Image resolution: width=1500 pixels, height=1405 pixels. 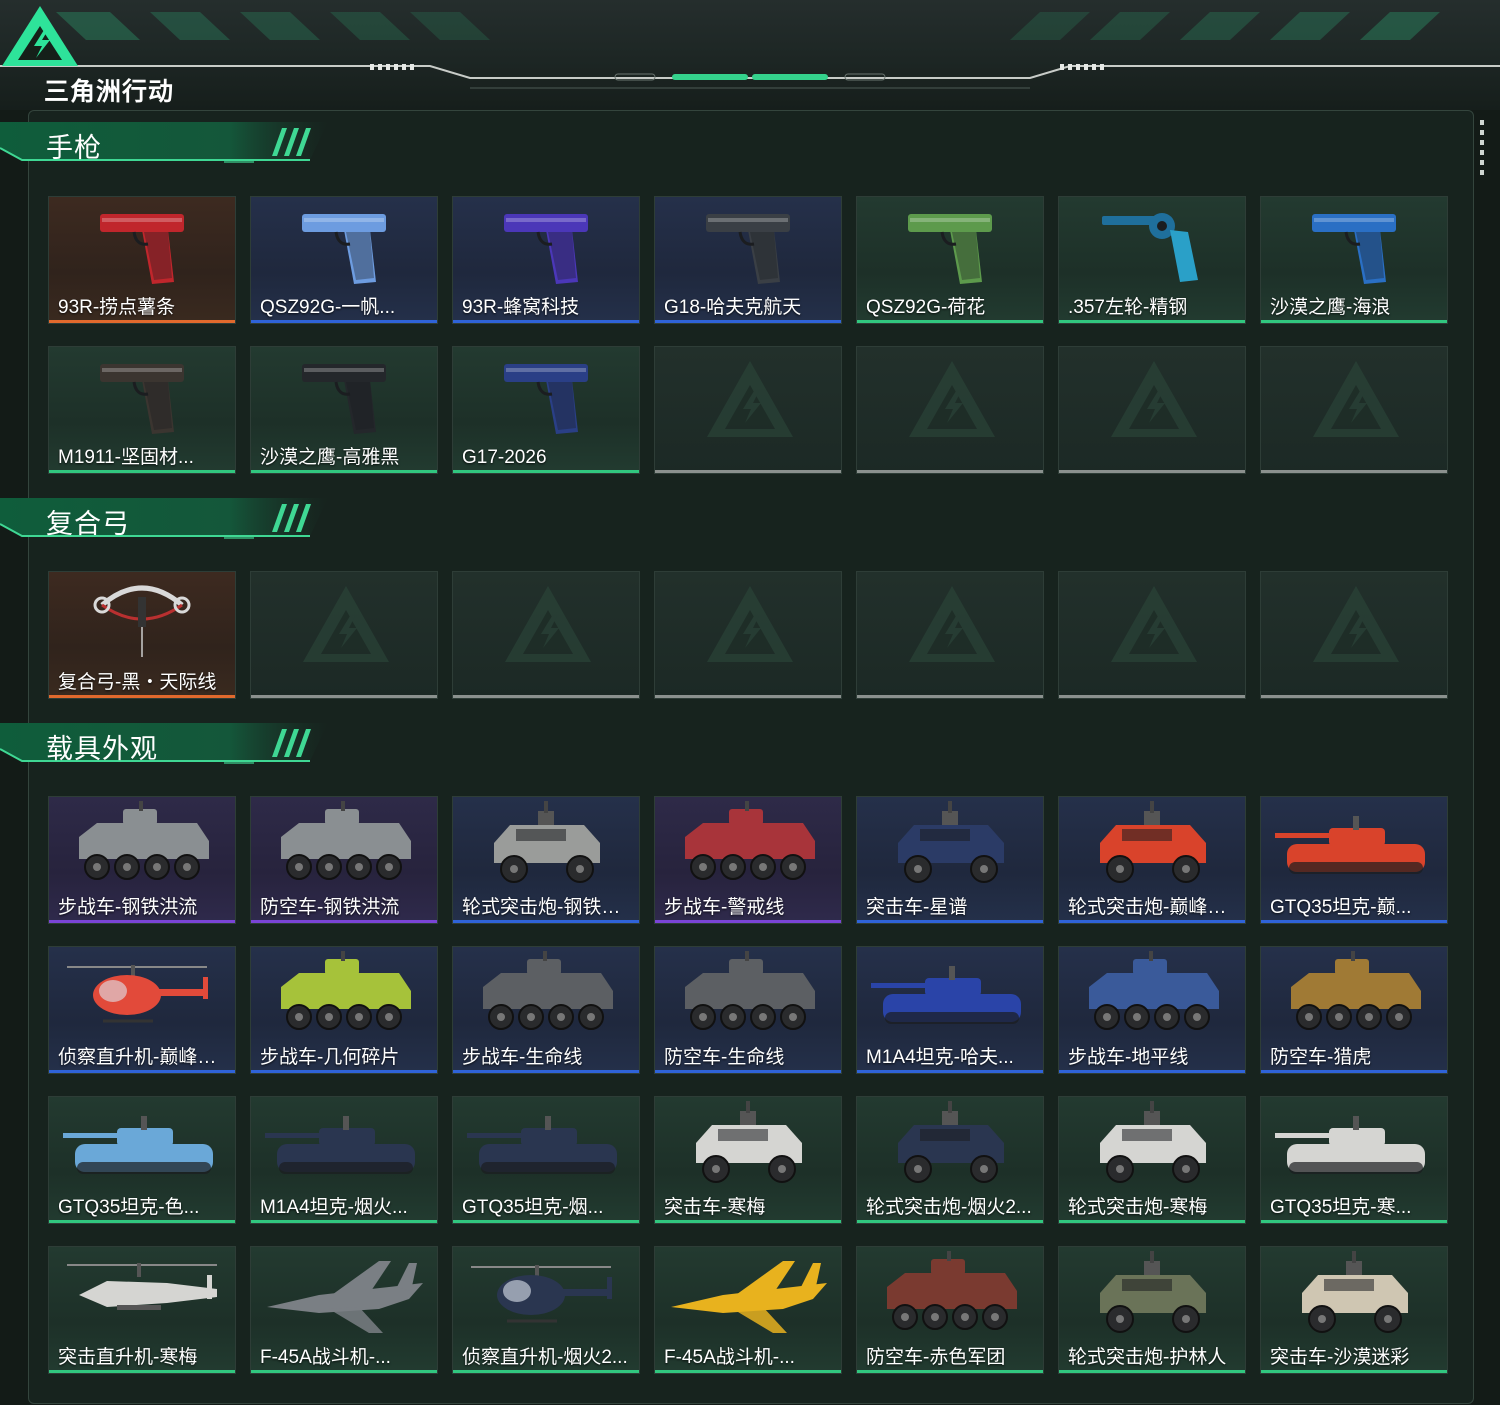 What do you see at coordinates (715, 1207) in the screenshot?
I see `skin-name: 突击车-寒梅` at bounding box center [715, 1207].